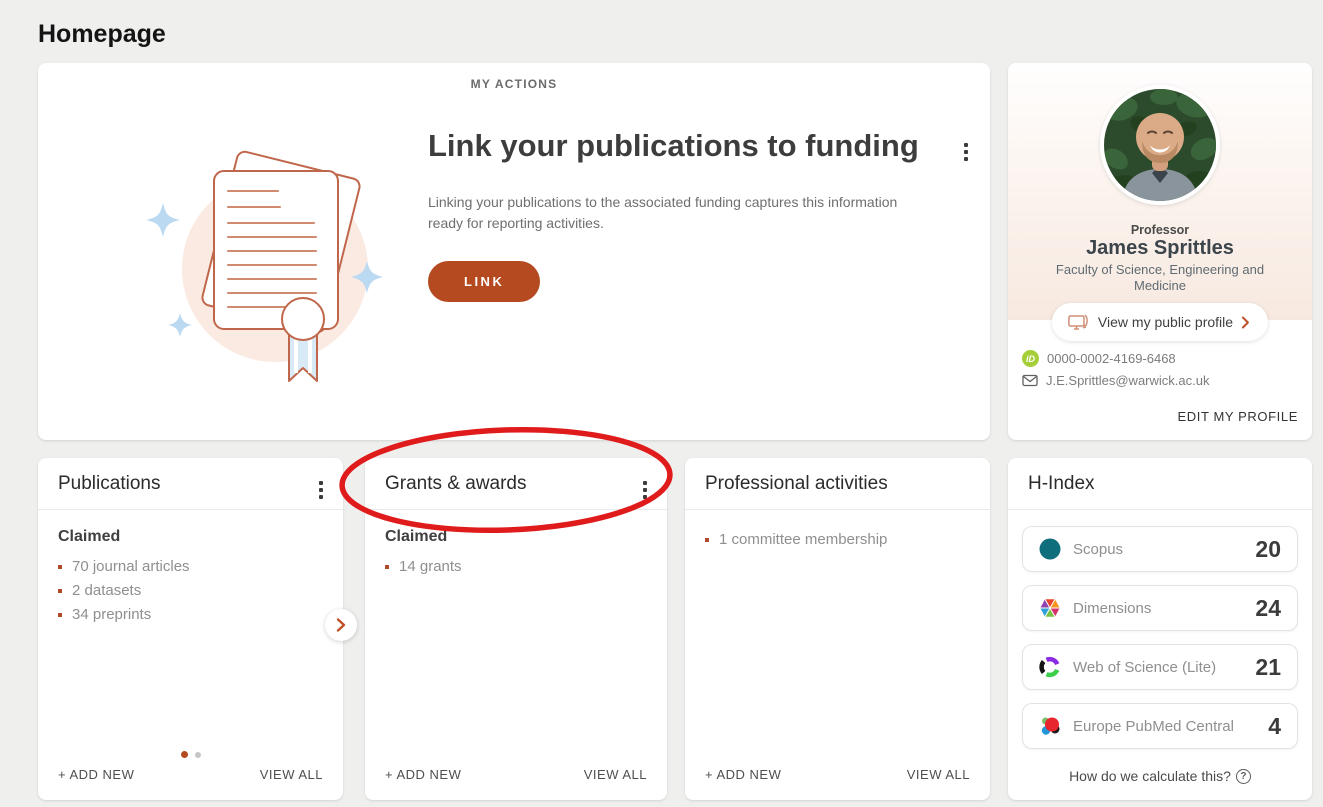  I want to click on help-icon: ?, so click(1243, 776).